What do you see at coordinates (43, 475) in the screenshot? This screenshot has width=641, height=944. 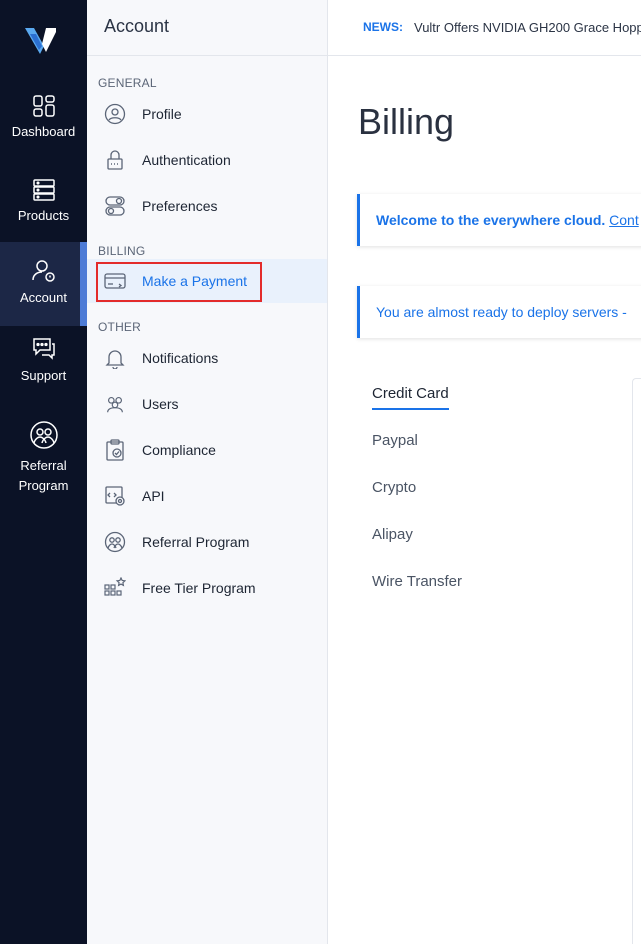 I see `rail-label-referral: Referral Program` at bounding box center [43, 475].